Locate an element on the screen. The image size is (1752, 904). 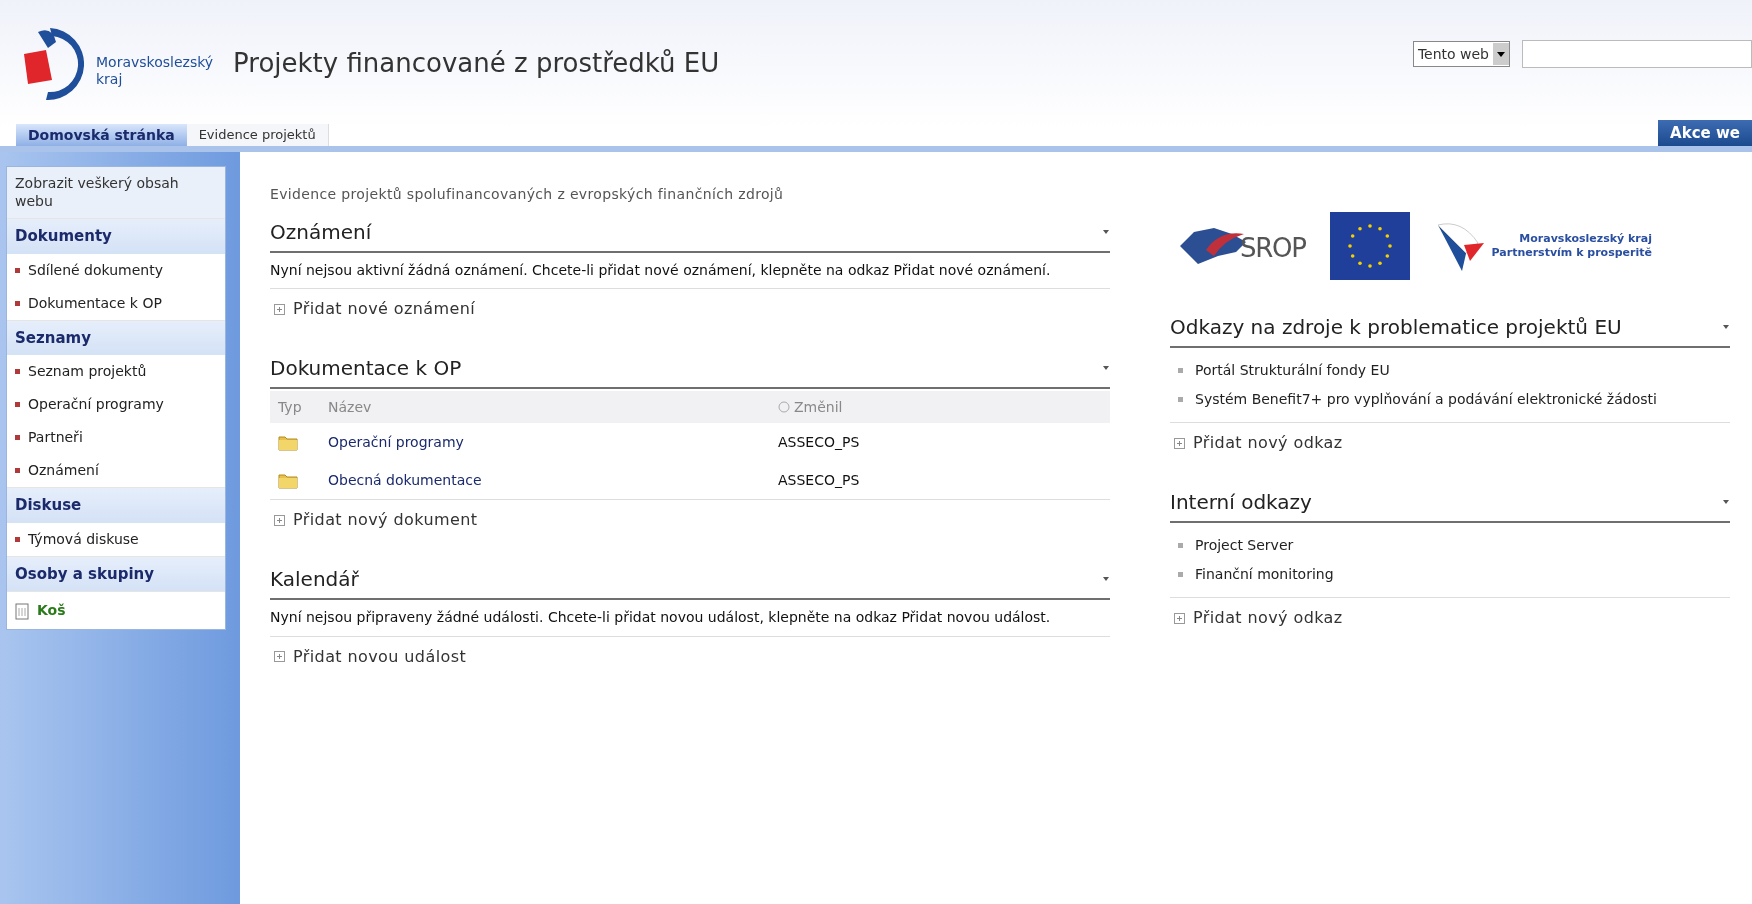
srop-logo: SROP is located at coordinates (1242, 246).